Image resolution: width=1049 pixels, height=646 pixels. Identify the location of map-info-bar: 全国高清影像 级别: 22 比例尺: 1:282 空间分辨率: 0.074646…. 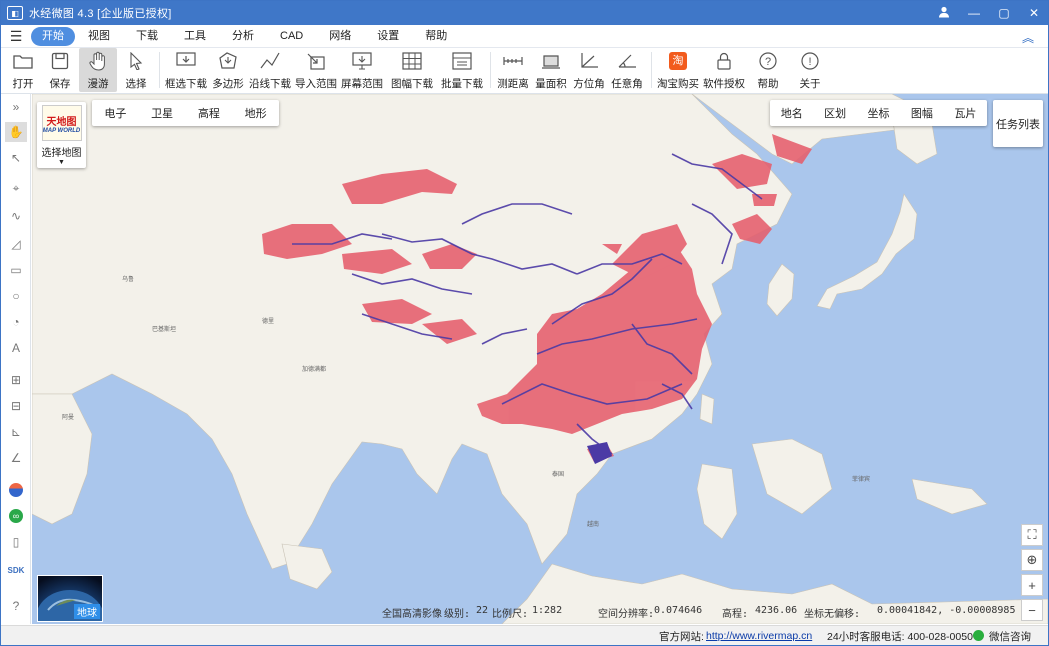
(702, 612).